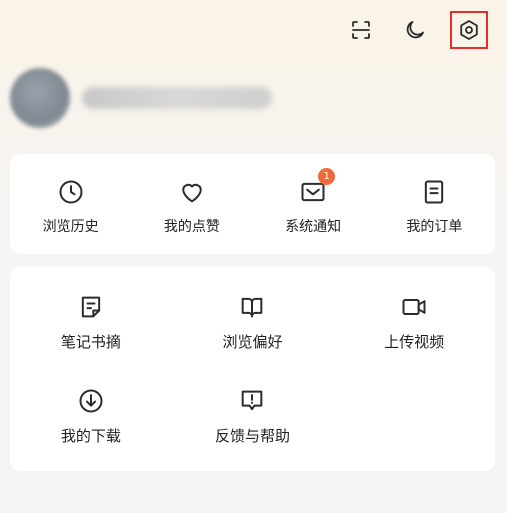 This screenshot has width=507, height=513. I want to click on my-orders-button: 我的订单, so click(434, 204).